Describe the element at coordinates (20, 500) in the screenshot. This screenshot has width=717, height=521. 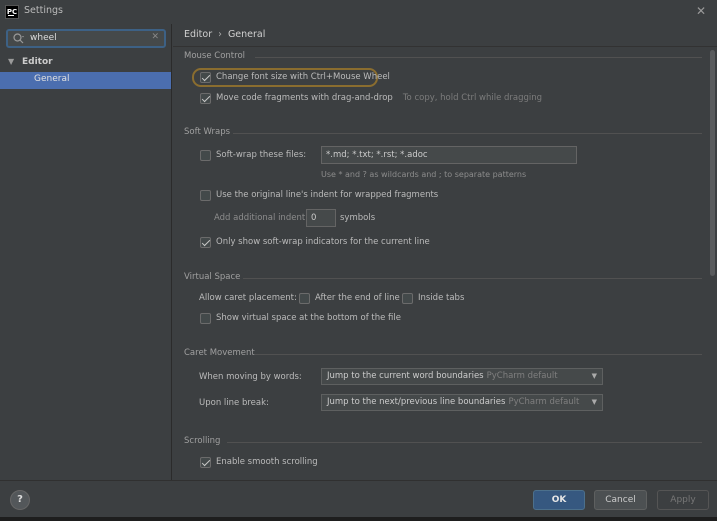
I see `help-button: ?` at that location.